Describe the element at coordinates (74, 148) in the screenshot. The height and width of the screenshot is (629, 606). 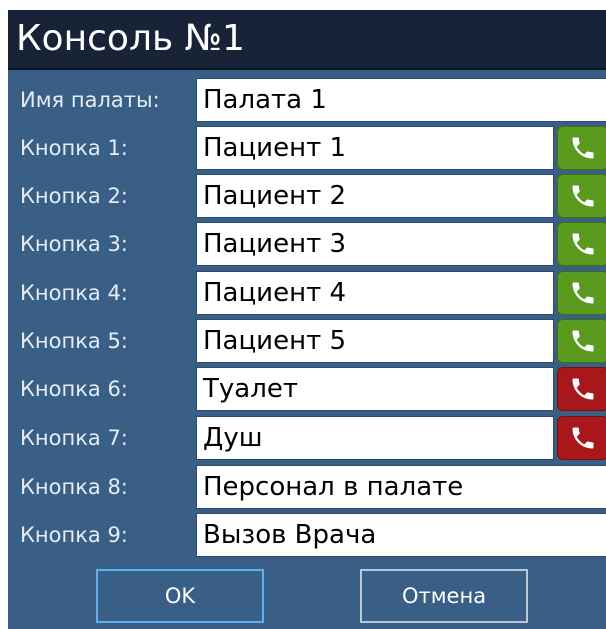
I see `button-1-label: Кнопка 1:` at that location.